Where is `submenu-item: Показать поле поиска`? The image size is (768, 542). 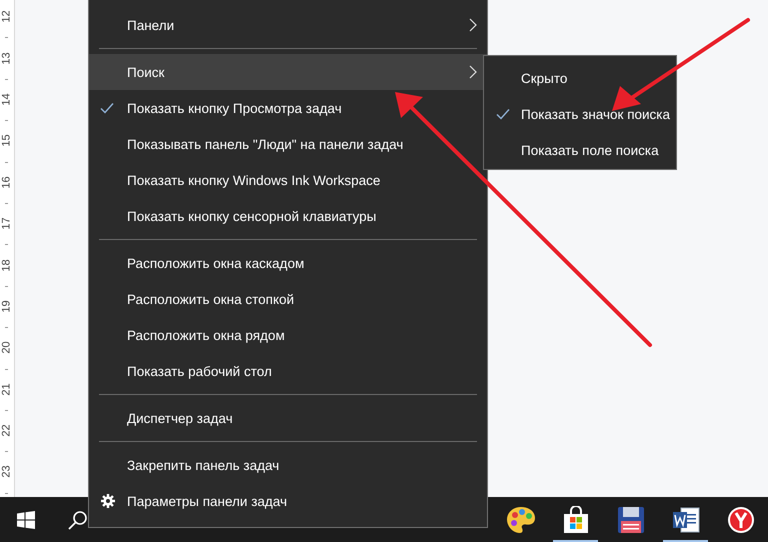 submenu-item: Показать поле поиска is located at coordinates (580, 150).